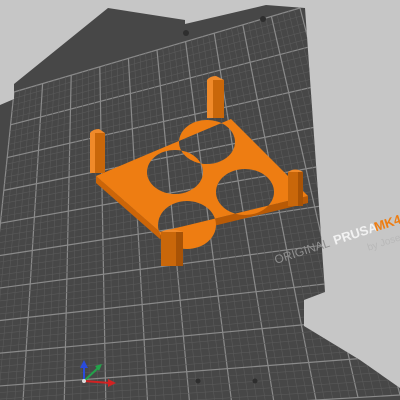 This screenshot has width=400, height=400. Describe the element at coordinates (172, 247) in the screenshot. I see `corner-post-bottom` at that location.